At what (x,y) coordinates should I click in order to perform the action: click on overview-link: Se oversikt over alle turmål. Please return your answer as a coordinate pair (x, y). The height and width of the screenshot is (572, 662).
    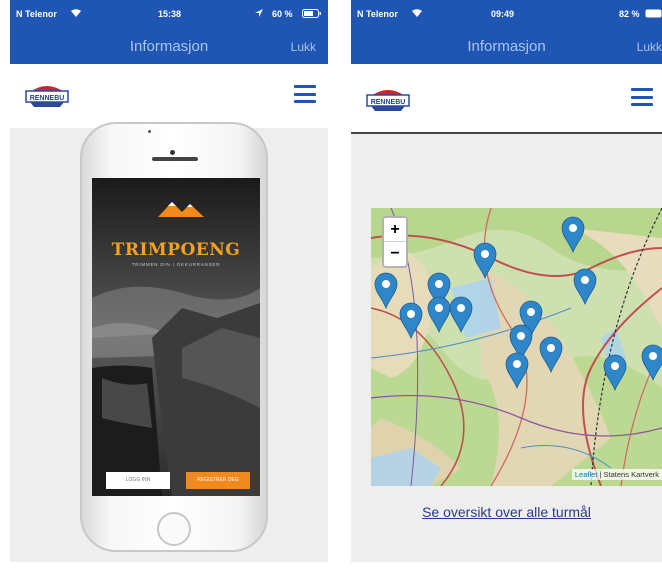
    Looking at the image, I should click on (506, 512).